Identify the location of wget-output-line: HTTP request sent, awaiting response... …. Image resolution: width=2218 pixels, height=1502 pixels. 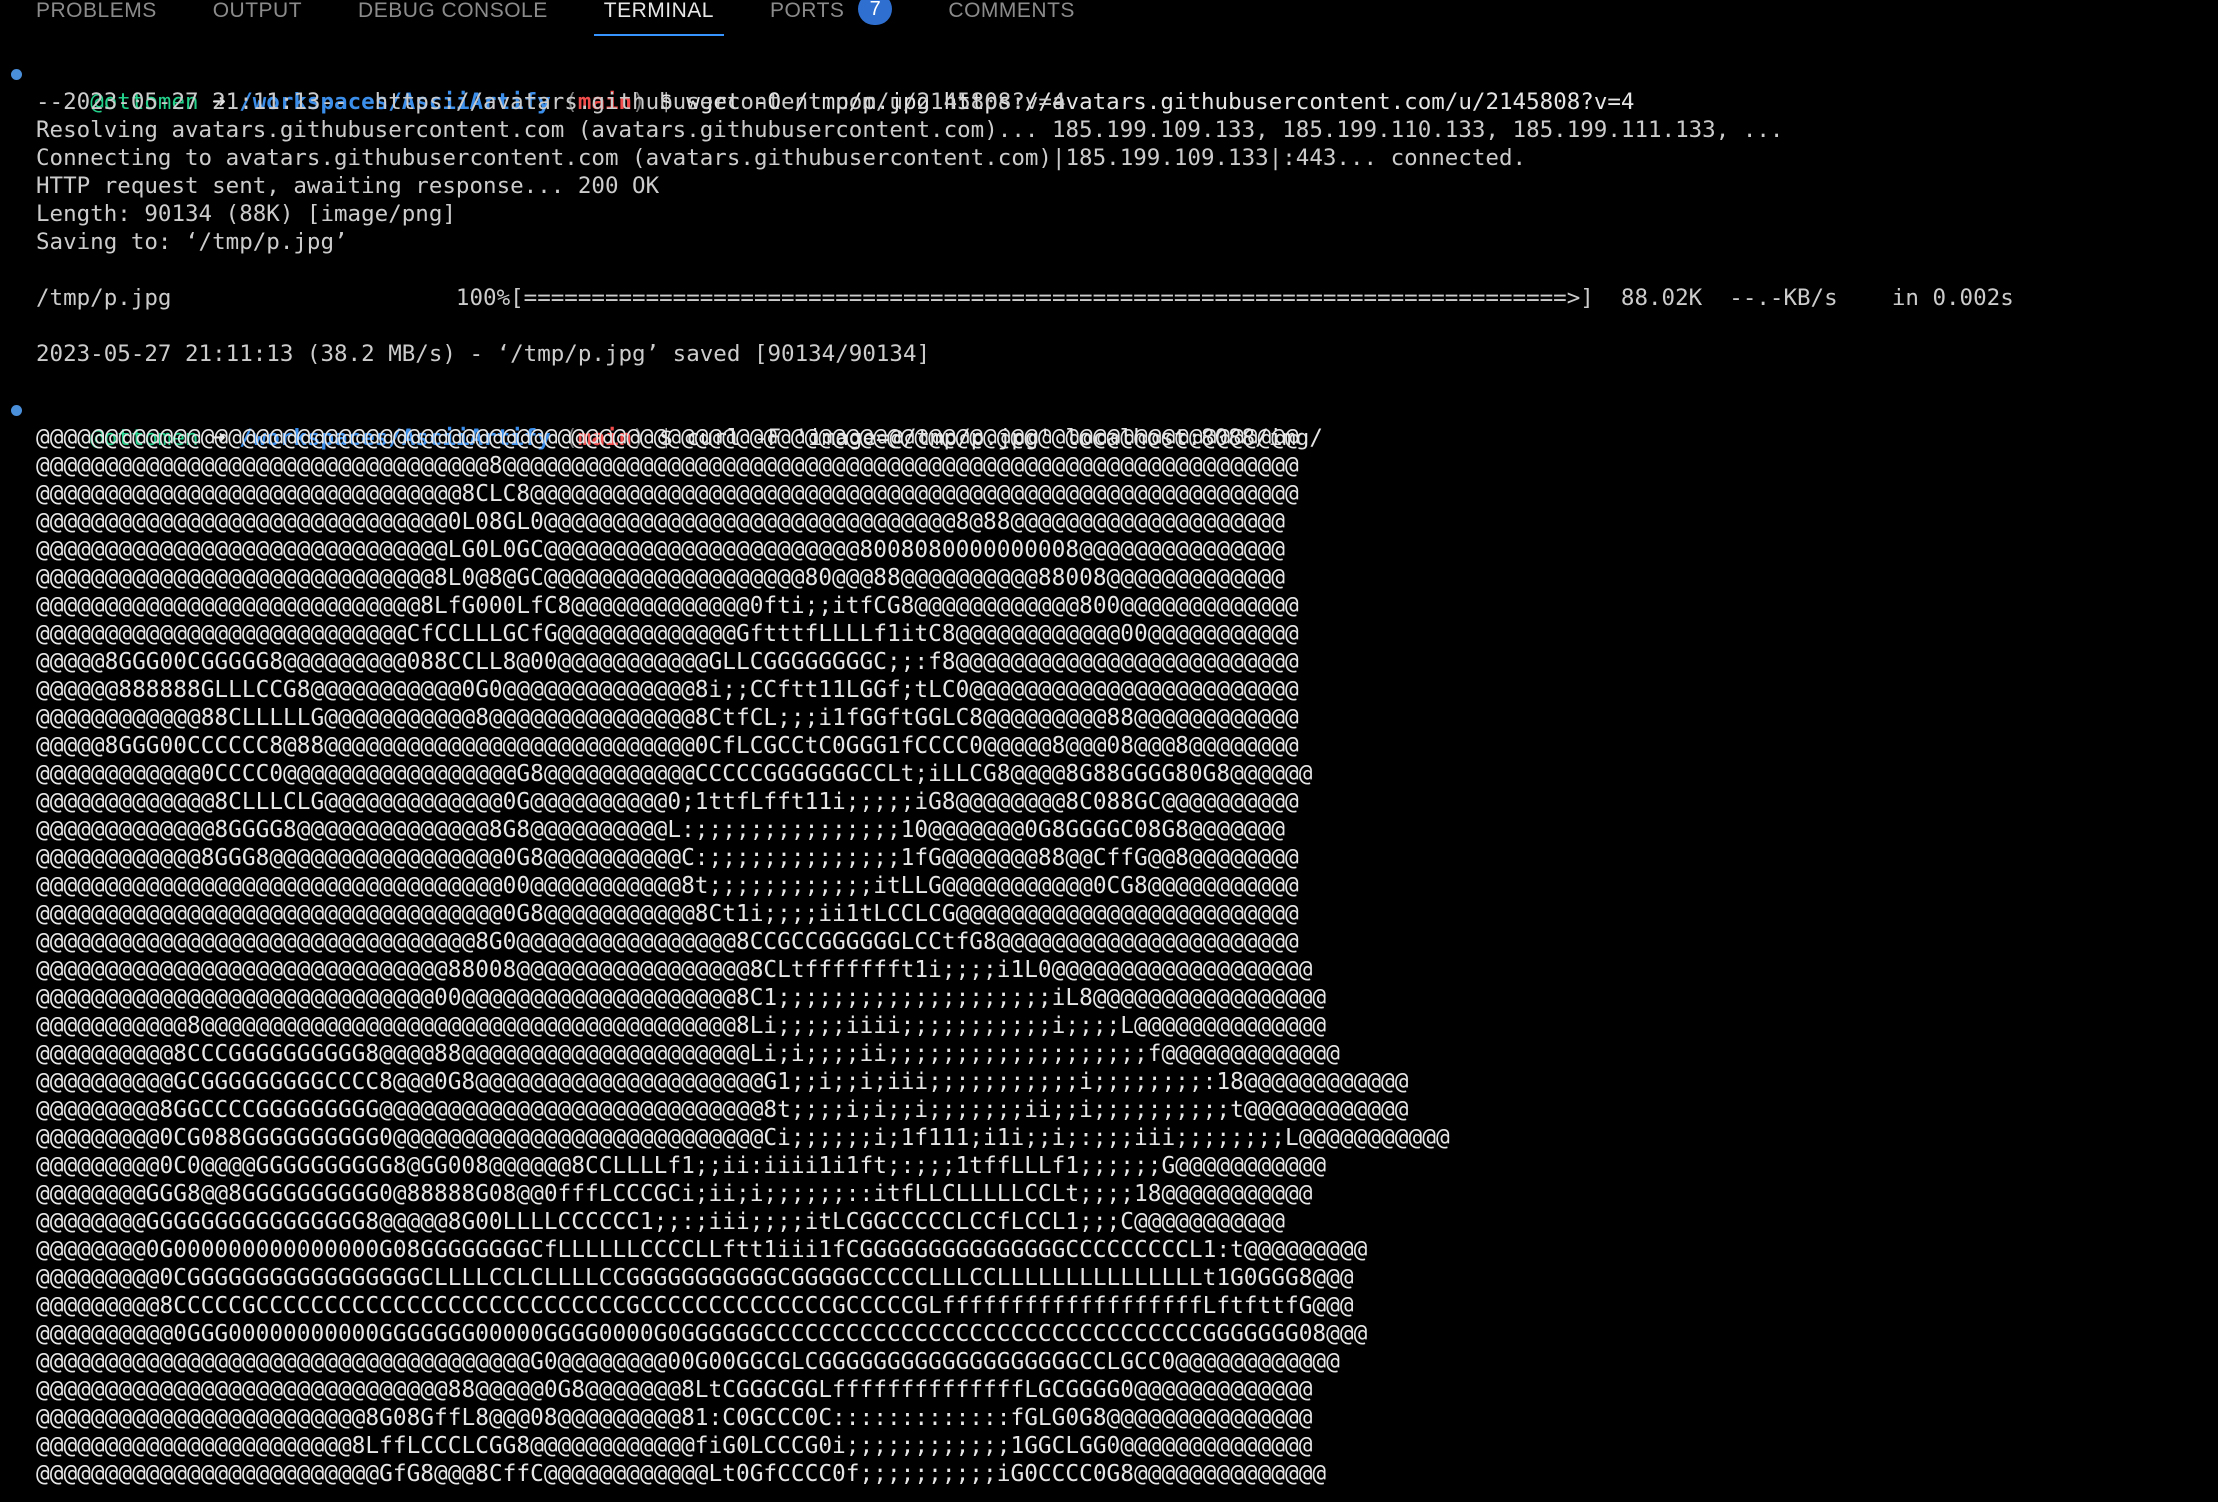
(348, 186).